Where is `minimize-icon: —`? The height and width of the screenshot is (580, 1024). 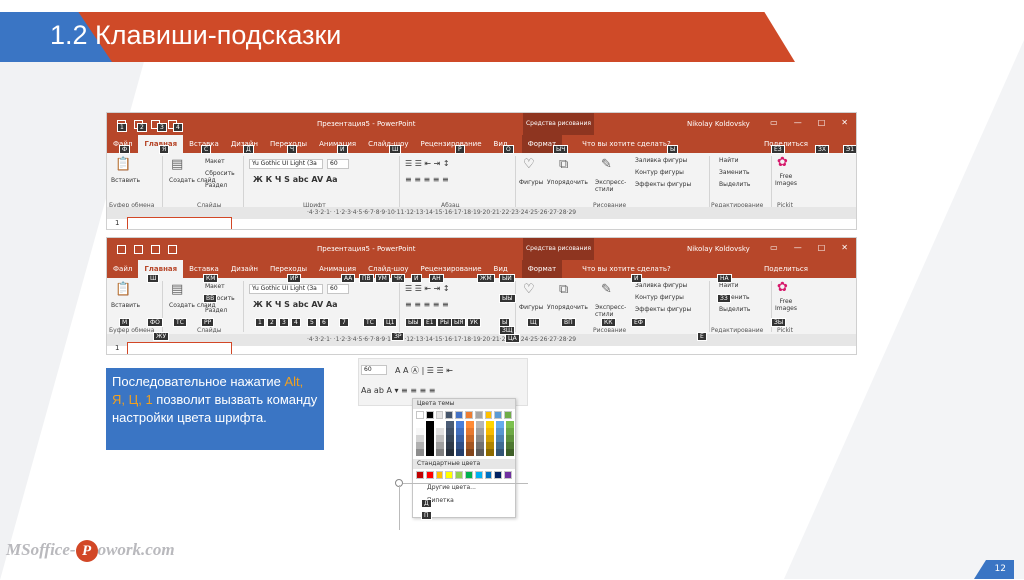
minimize-icon: — is located at coordinates (798, 122).